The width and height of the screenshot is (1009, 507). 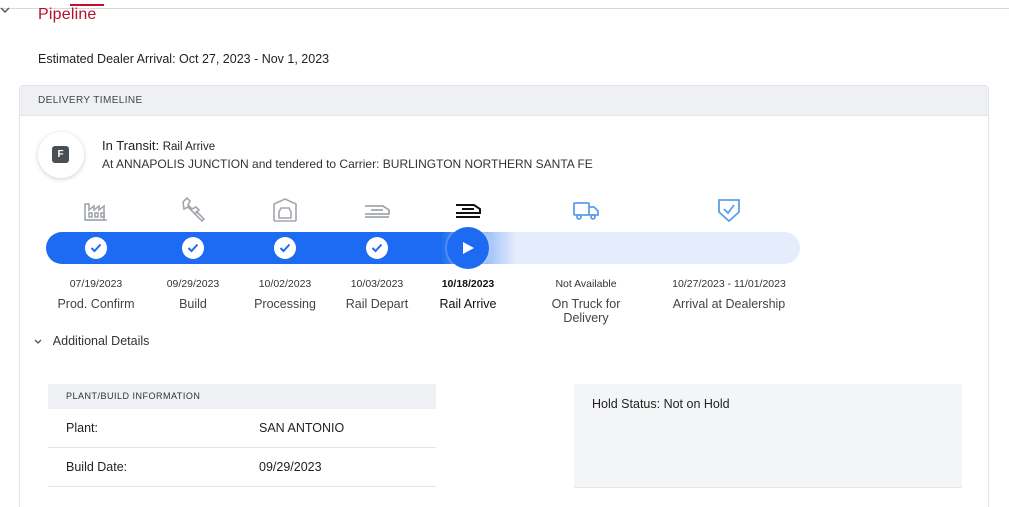 What do you see at coordinates (189, 147) in the screenshot?
I see `status-value: Rail Arrive` at bounding box center [189, 147].